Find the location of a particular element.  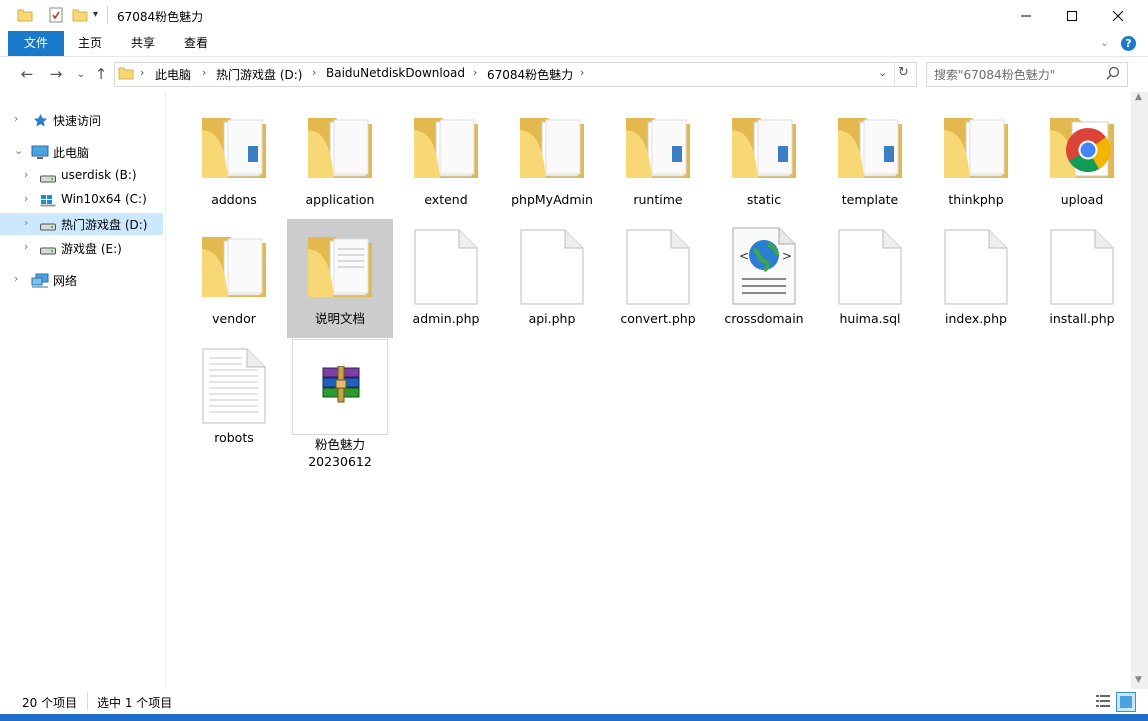

folder-item: template is located at coordinates (870, 159).